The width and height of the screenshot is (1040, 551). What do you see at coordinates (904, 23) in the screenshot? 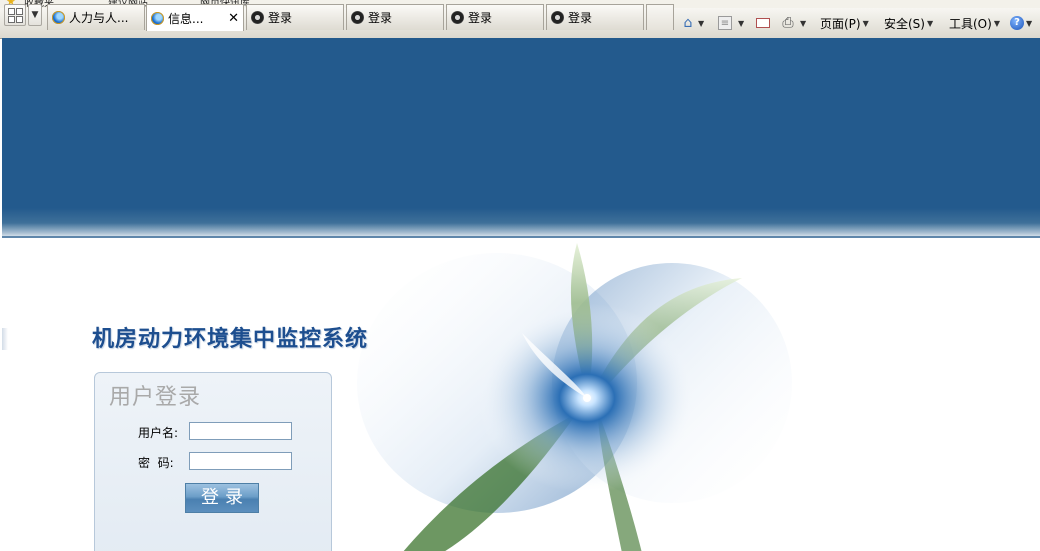
I see `safety-menu-label: 安全(S)` at bounding box center [904, 23].